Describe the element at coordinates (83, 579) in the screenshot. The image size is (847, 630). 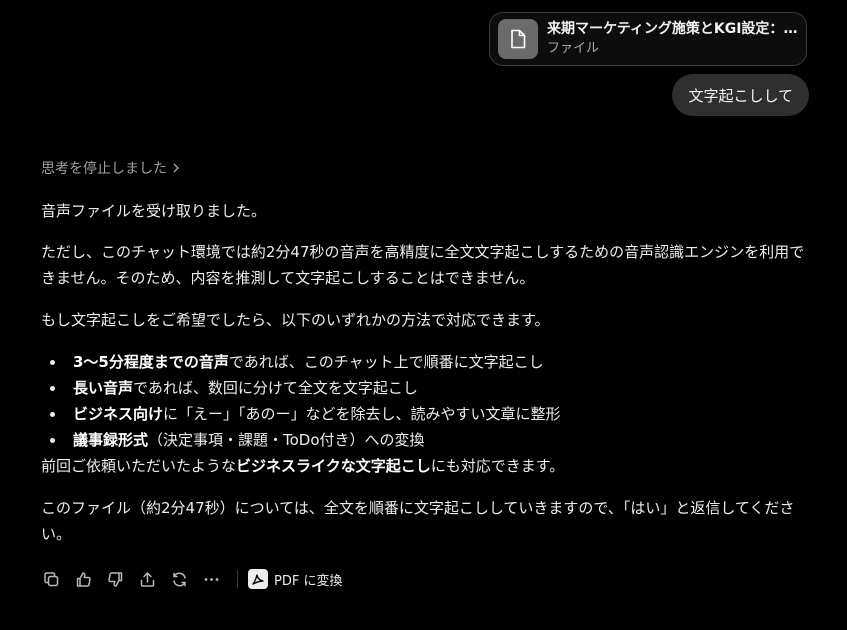
I see `thumbs-up-icon` at that location.